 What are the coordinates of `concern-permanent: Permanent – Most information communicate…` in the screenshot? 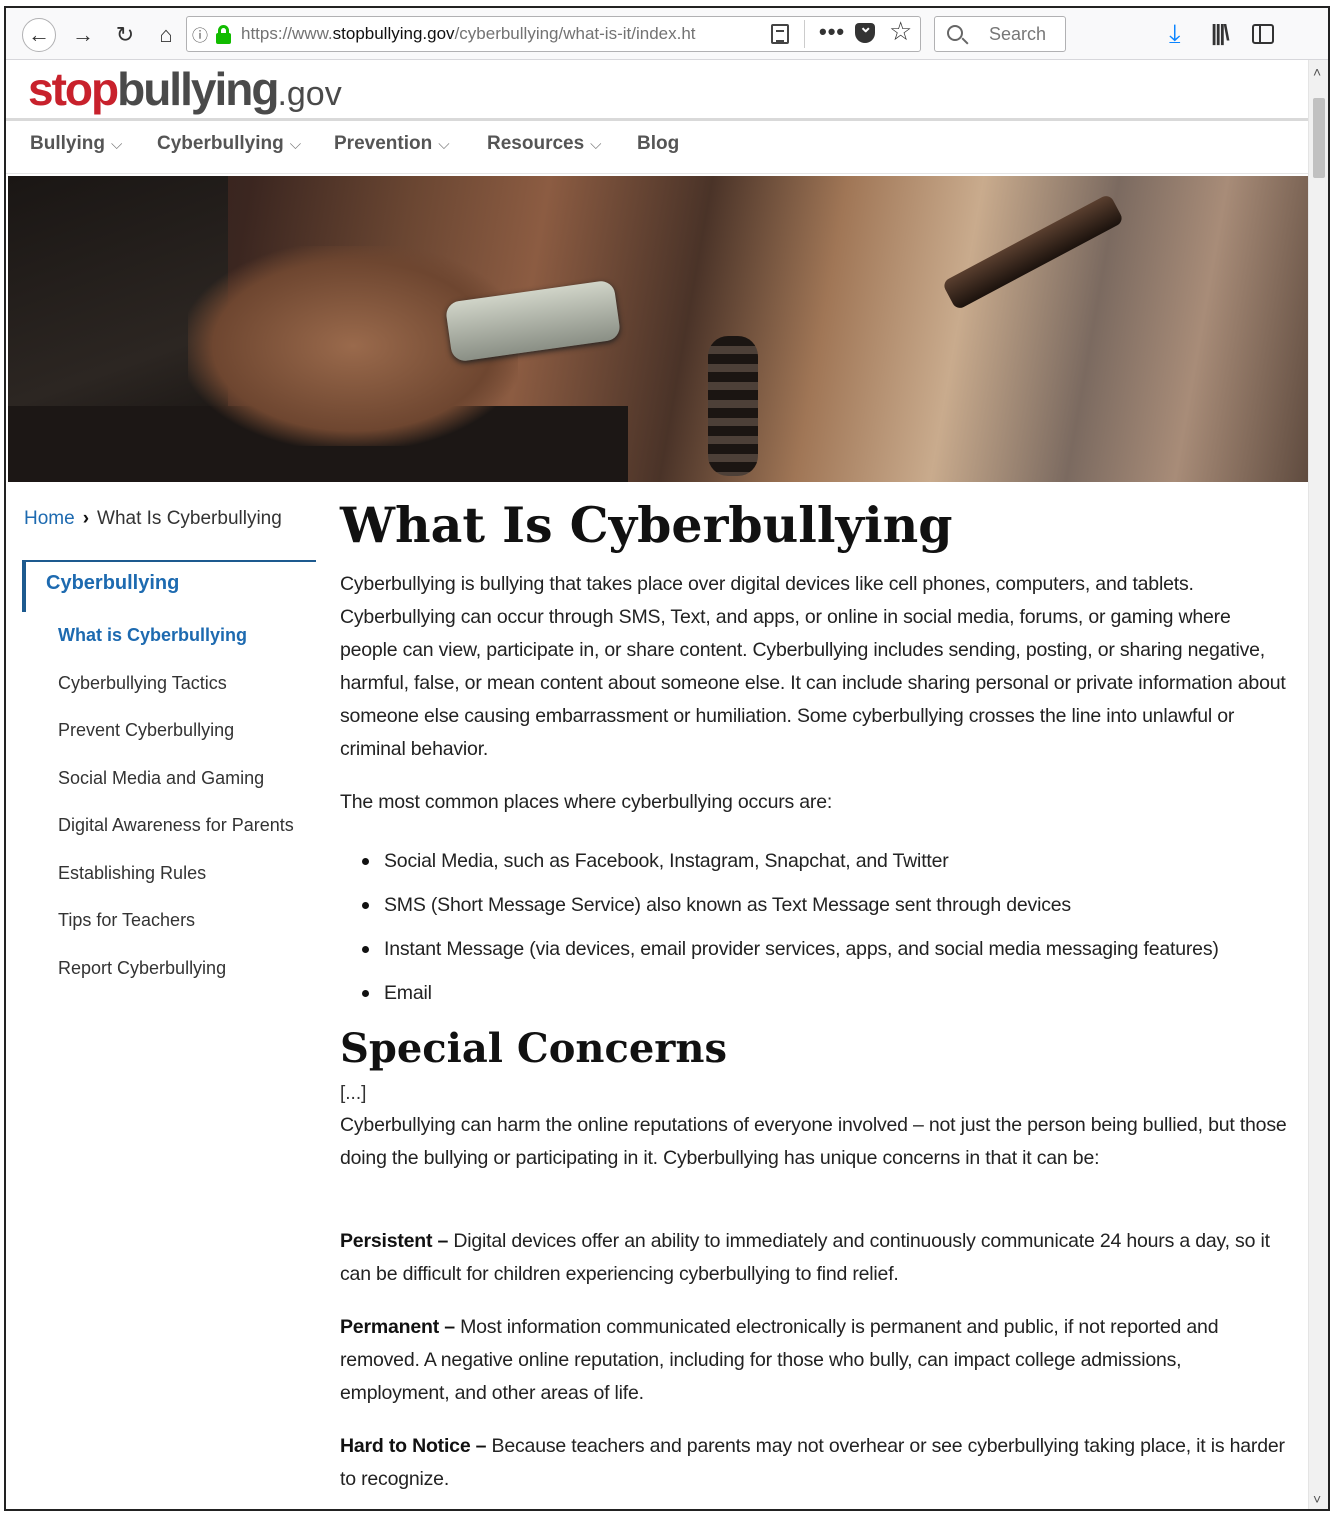 It's located at (815, 1360).